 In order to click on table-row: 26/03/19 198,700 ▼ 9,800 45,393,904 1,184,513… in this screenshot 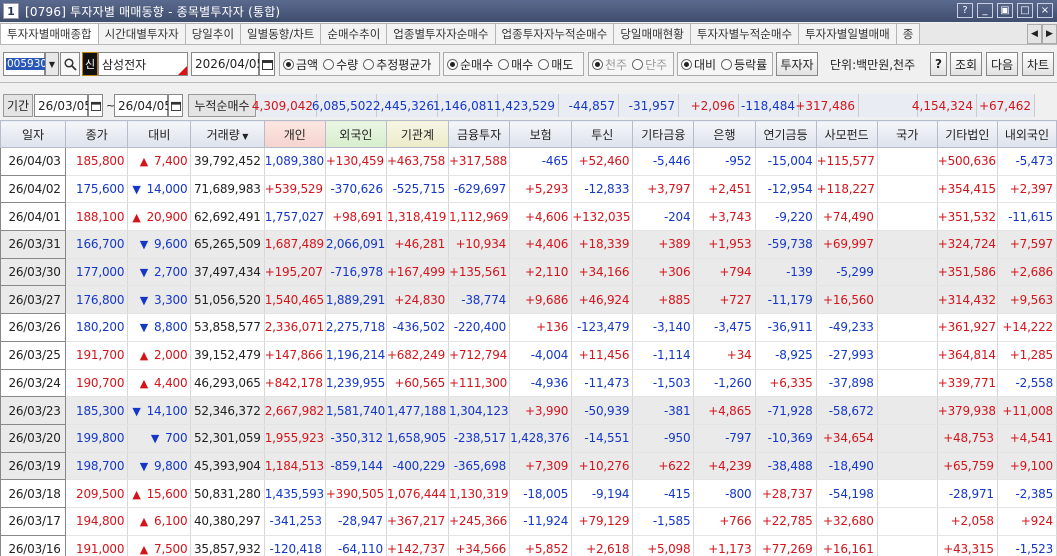, I will do `click(528, 466)`.